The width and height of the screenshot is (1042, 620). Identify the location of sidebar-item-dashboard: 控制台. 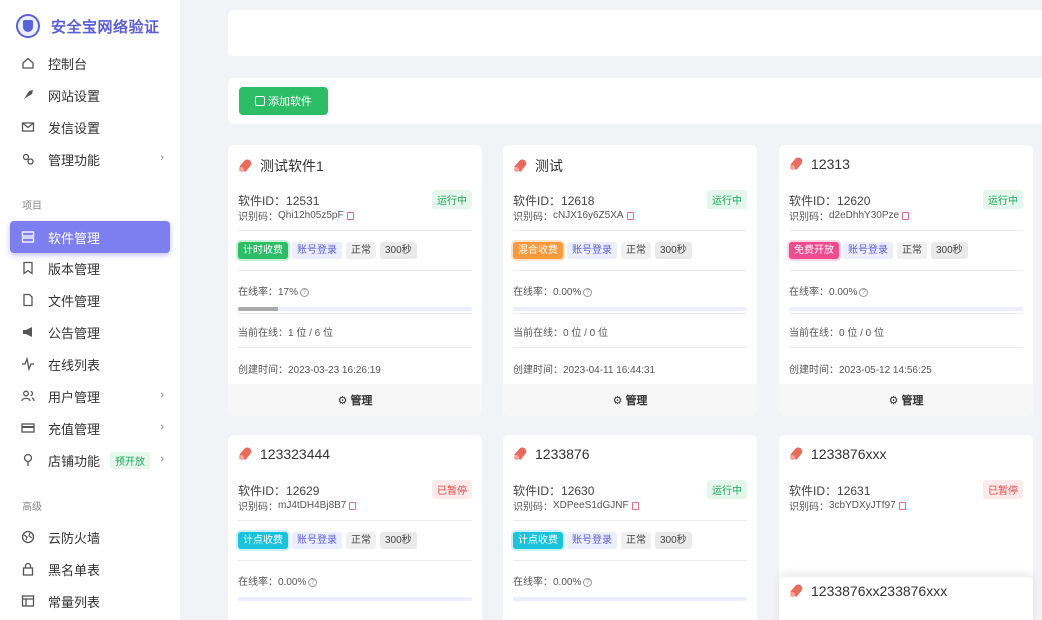
(90, 63).